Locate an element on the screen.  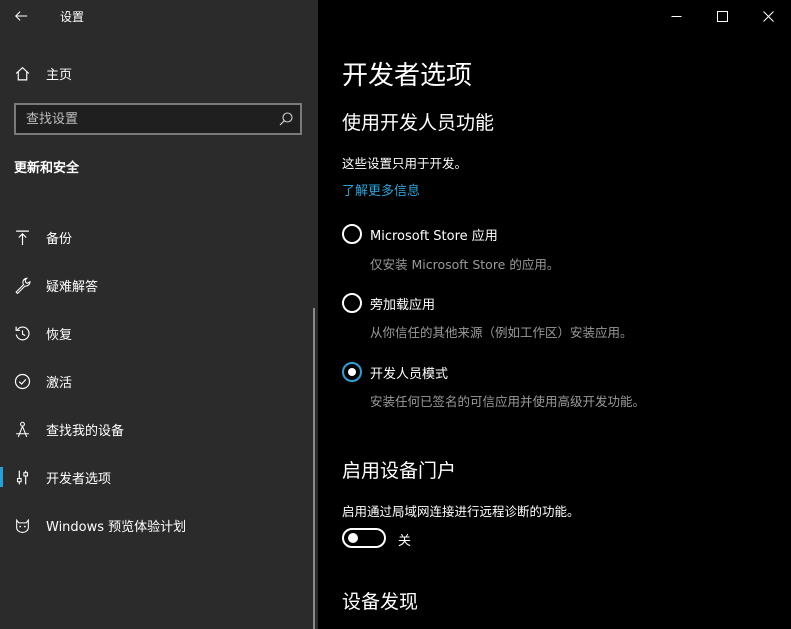
dev-features-heading: 使用开发人员功能 is located at coordinates (418, 123).